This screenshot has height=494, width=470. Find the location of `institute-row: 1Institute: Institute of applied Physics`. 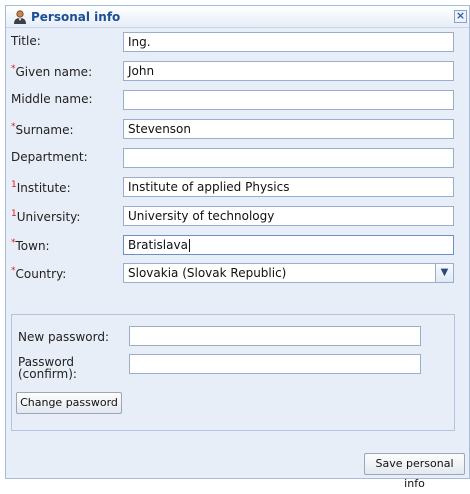

institute-row: 1Institute: Institute of applied Physics is located at coordinates (237, 187).